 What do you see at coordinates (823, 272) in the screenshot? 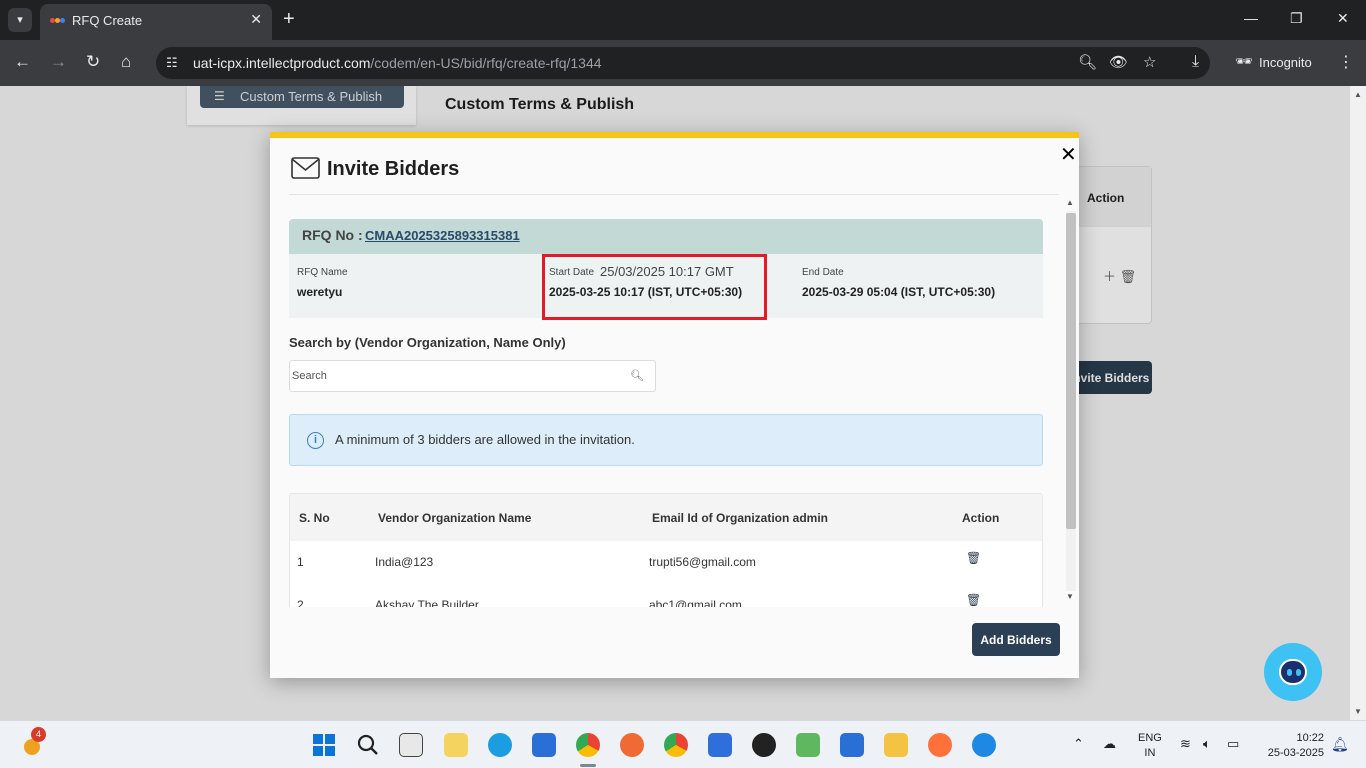
I see `end-date-label: End Date` at bounding box center [823, 272].